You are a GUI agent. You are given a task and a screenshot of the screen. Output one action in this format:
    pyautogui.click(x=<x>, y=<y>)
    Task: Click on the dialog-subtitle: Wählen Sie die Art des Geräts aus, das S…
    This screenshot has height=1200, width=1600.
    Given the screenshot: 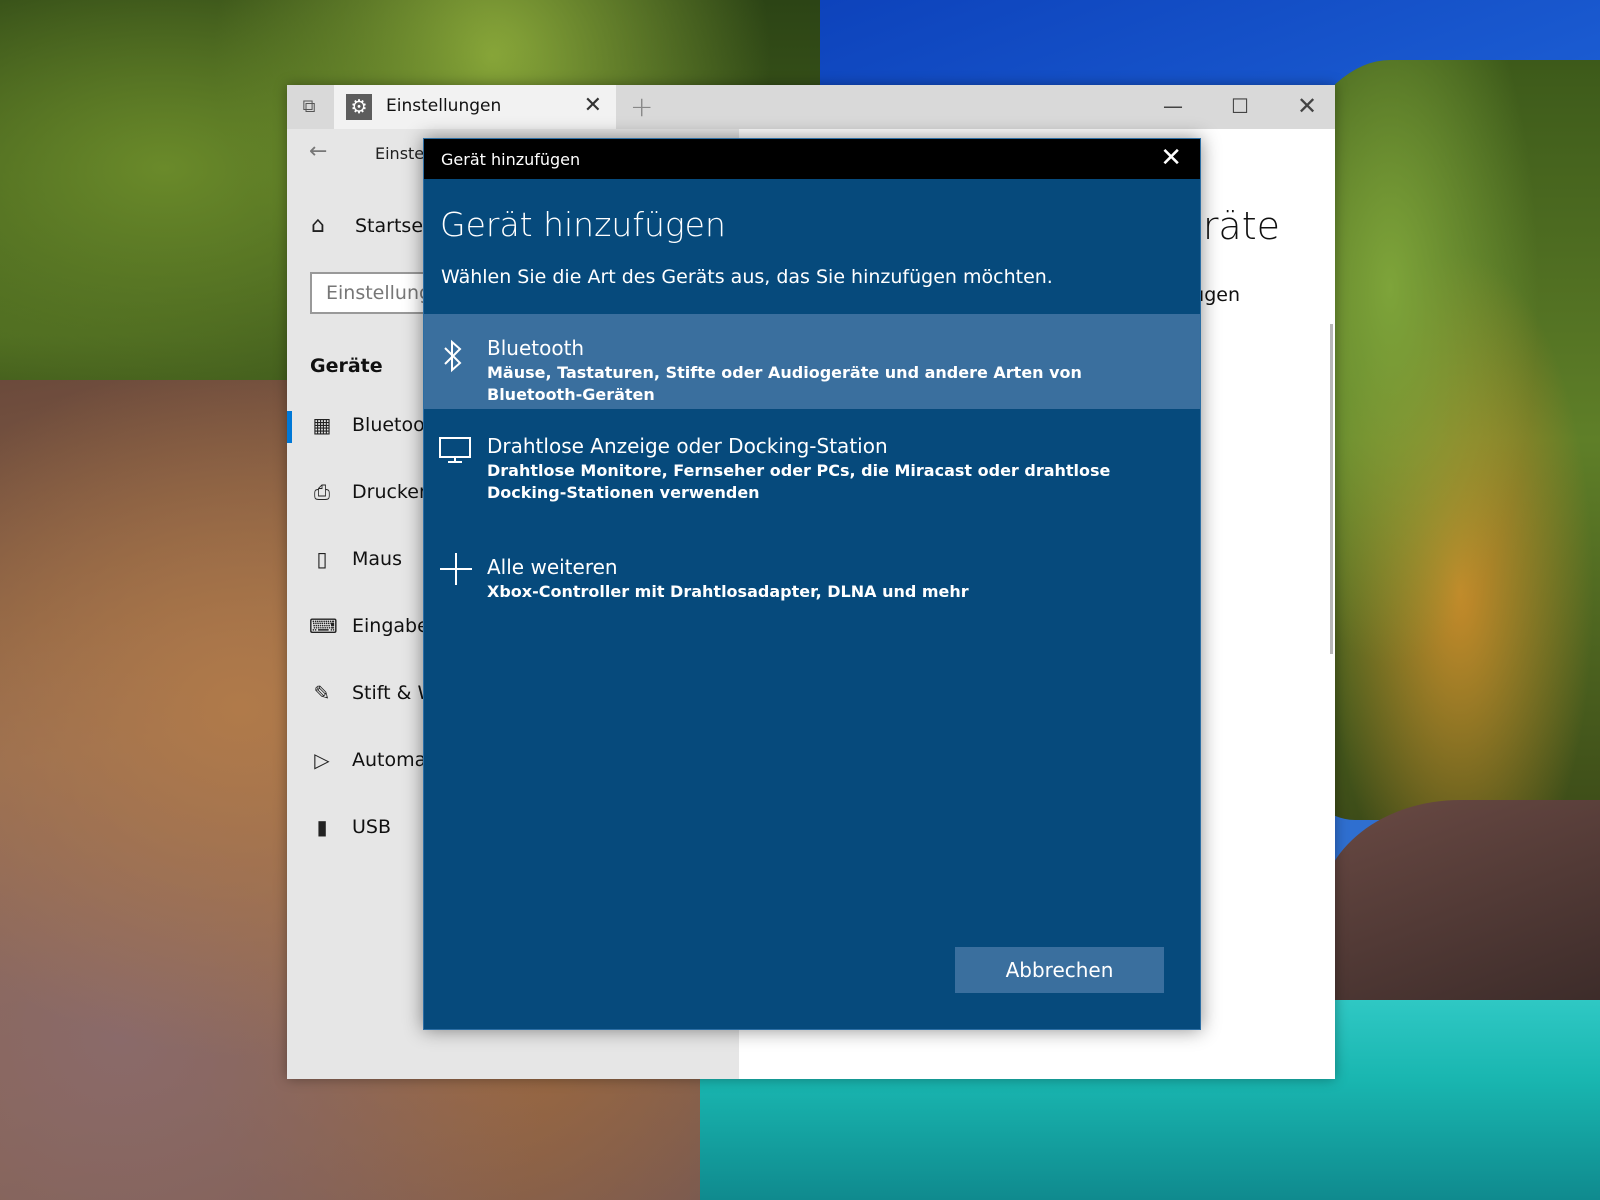 What is the action you would take?
    pyautogui.click(x=747, y=277)
    